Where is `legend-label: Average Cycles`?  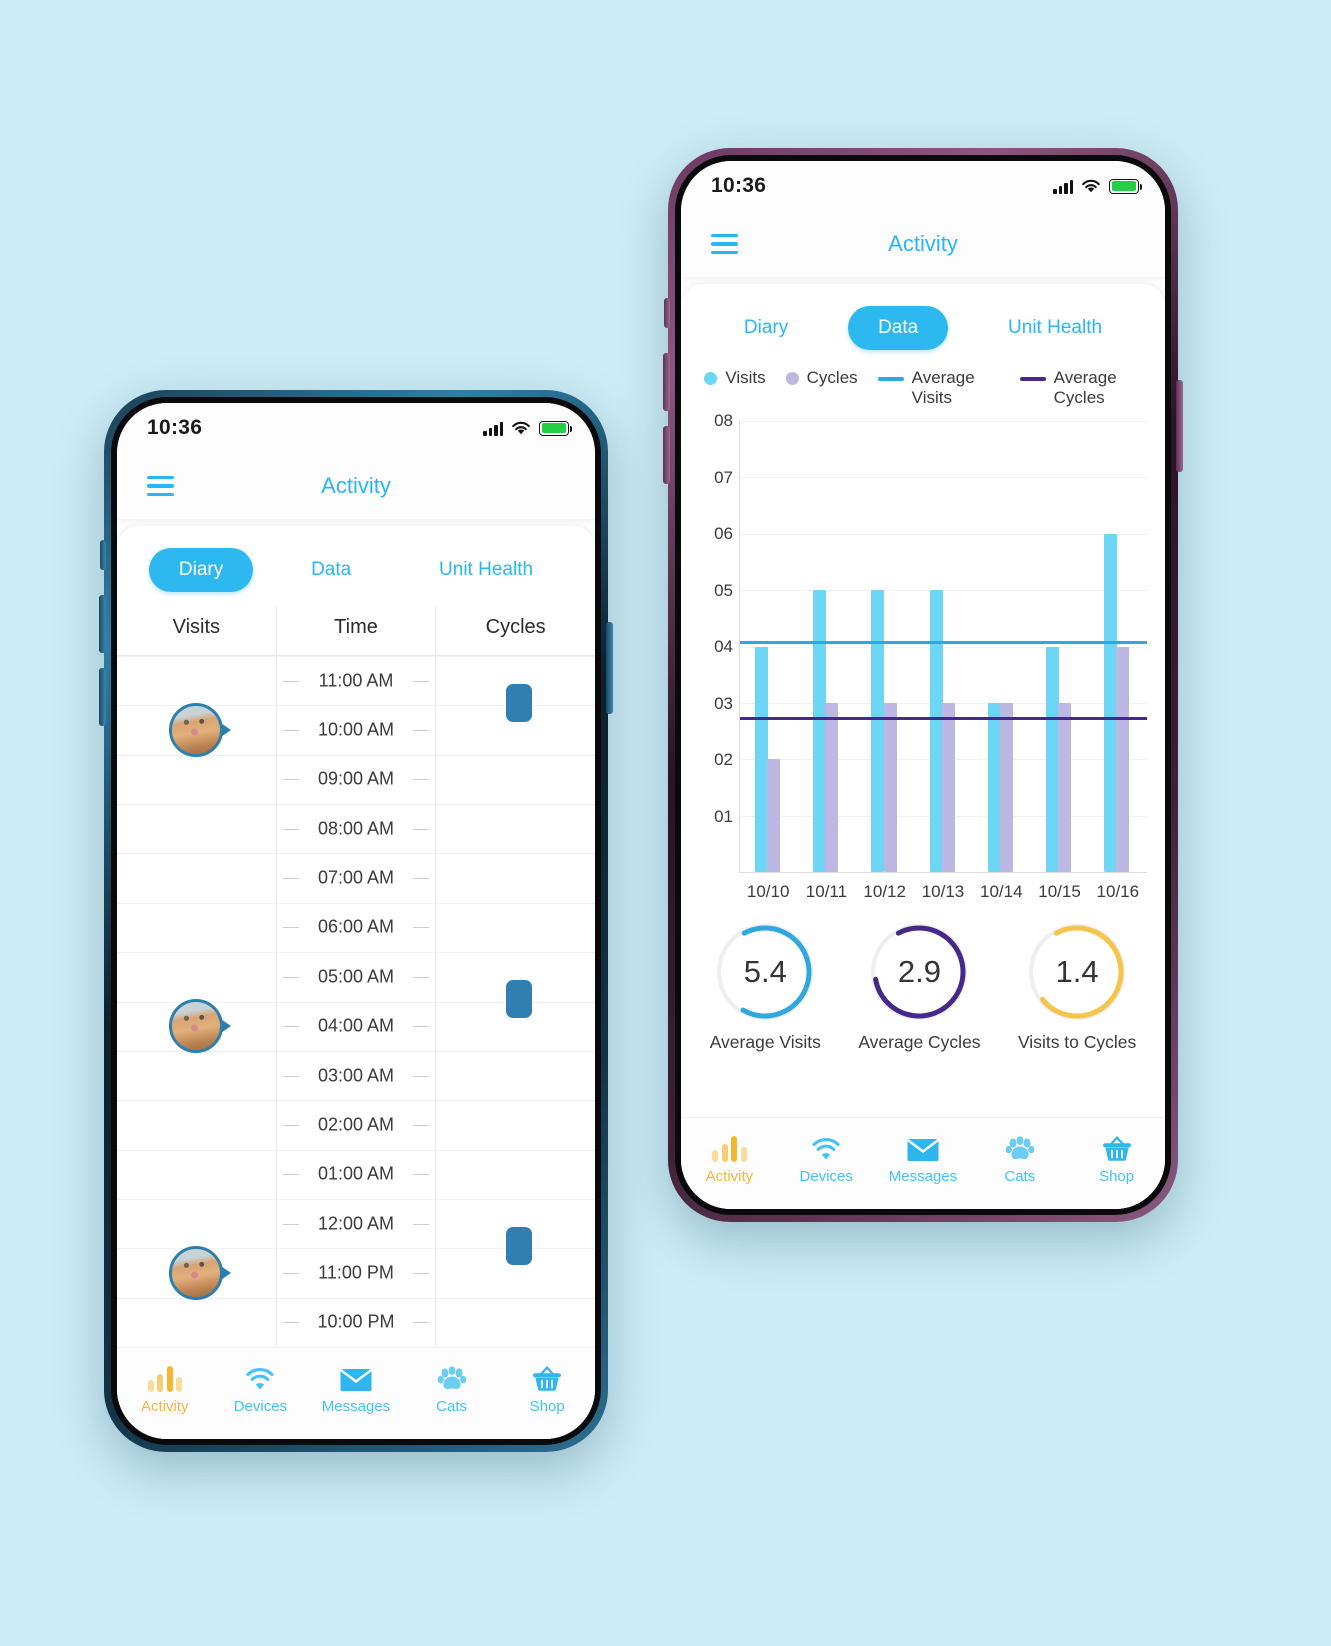 legend-label: Average Cycles is located at coordinates (1085, 387).